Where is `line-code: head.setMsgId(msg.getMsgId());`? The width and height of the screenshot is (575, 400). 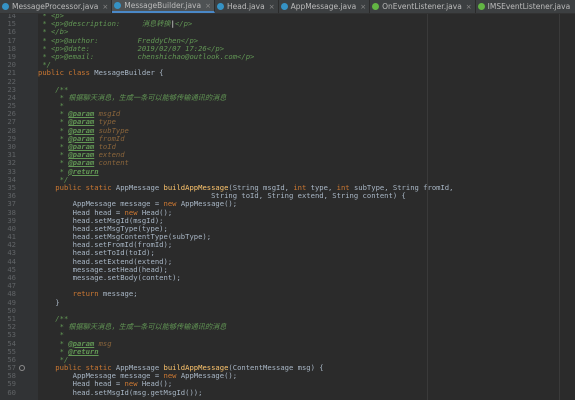
line-code: head.setMsgId(msg.getMsgId()); is located at coordinates (120, 392).